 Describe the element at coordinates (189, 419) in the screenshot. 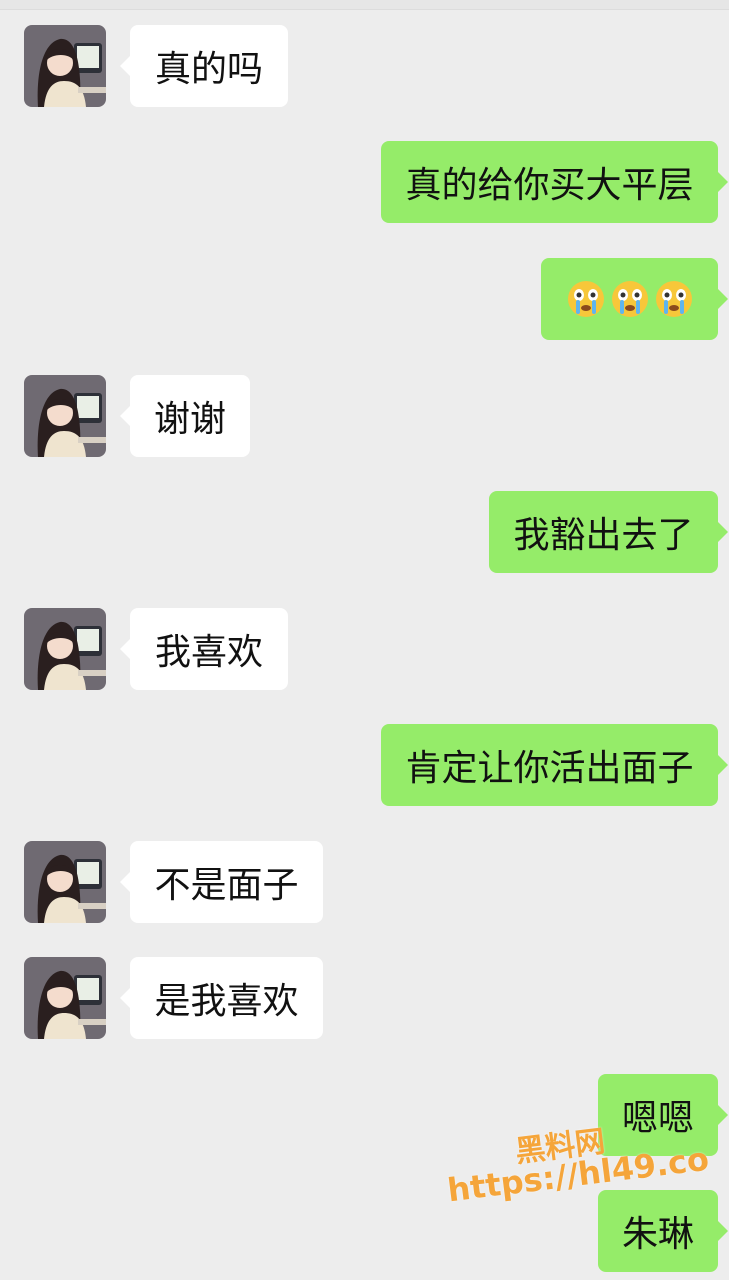

I see `message-text: 谢谢` at that location.